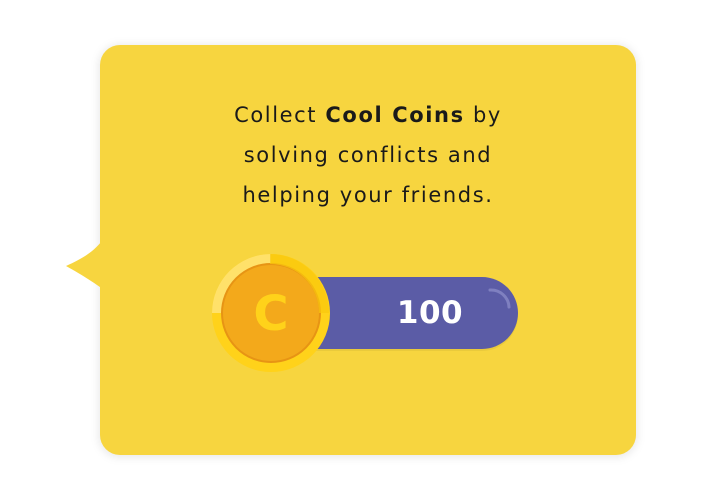  What do you see at coordinates (280, 115) in the screenshot?
I see `message-line-1-prefix: Collect` at bounding box center [280, 115].